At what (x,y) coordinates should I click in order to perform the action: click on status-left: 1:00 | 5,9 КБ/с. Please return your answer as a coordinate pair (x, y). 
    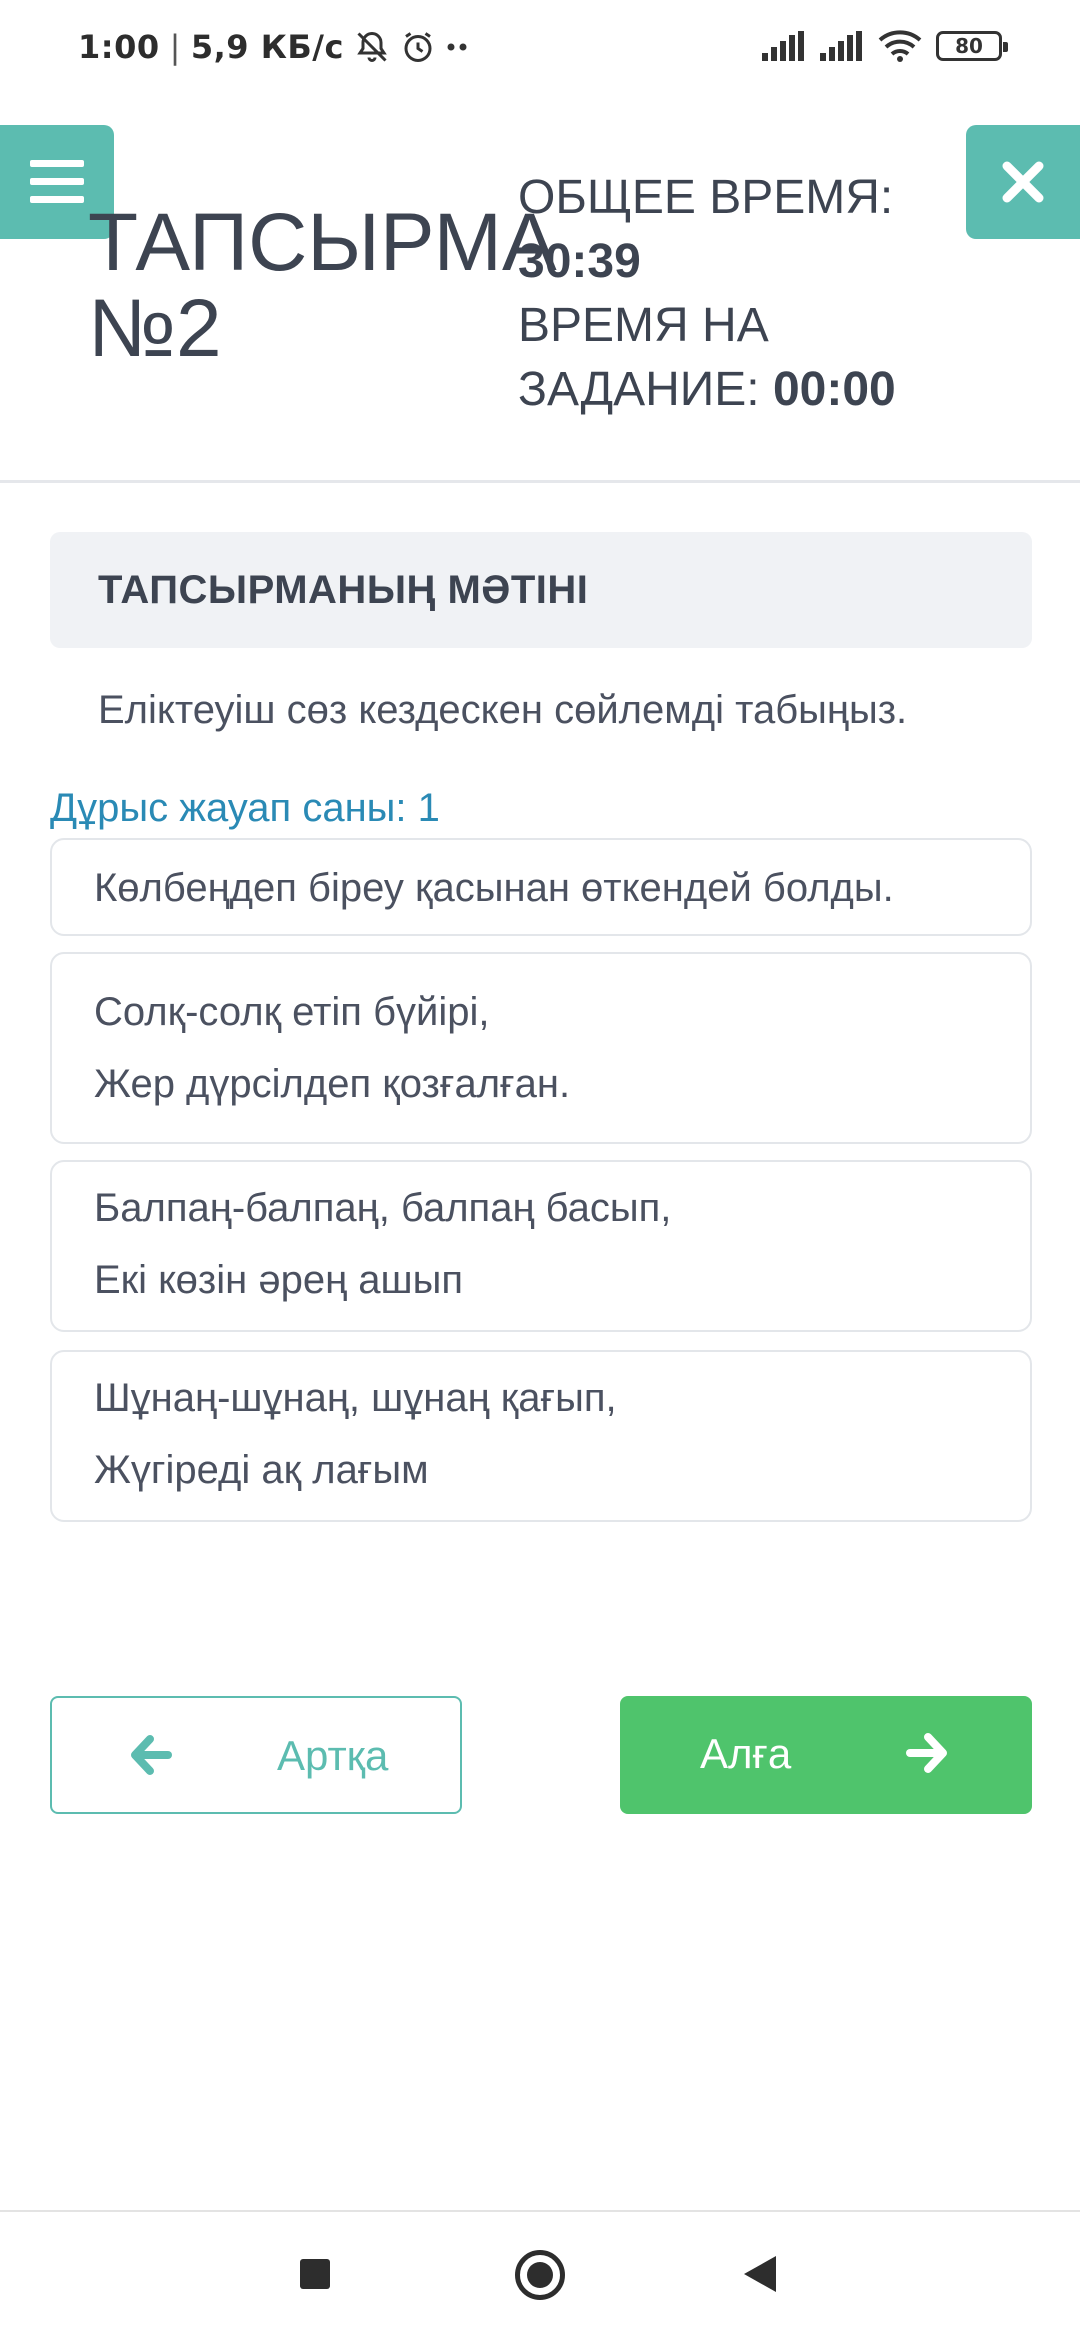
    Looking at the image, I should click on (273, 47).